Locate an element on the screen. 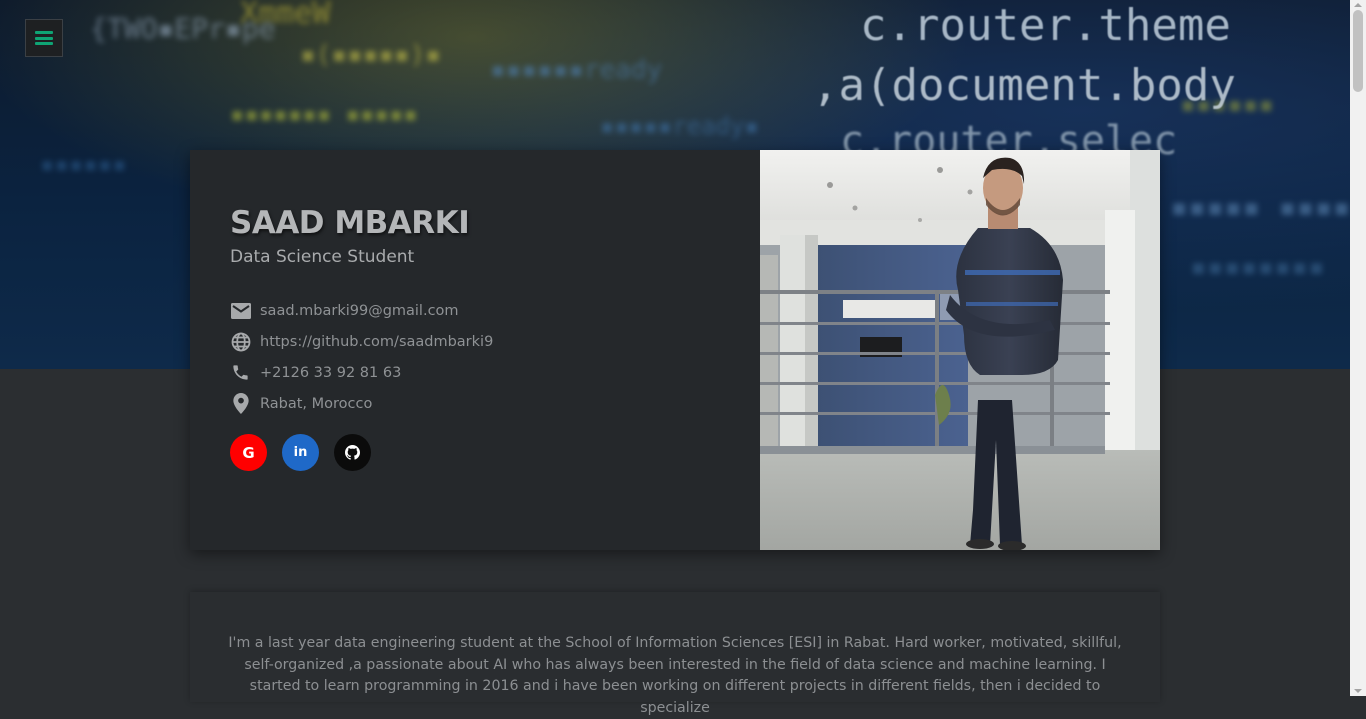 The image size is (1366, 719). linkedin-icon: in is located at coordinates (300, 452).